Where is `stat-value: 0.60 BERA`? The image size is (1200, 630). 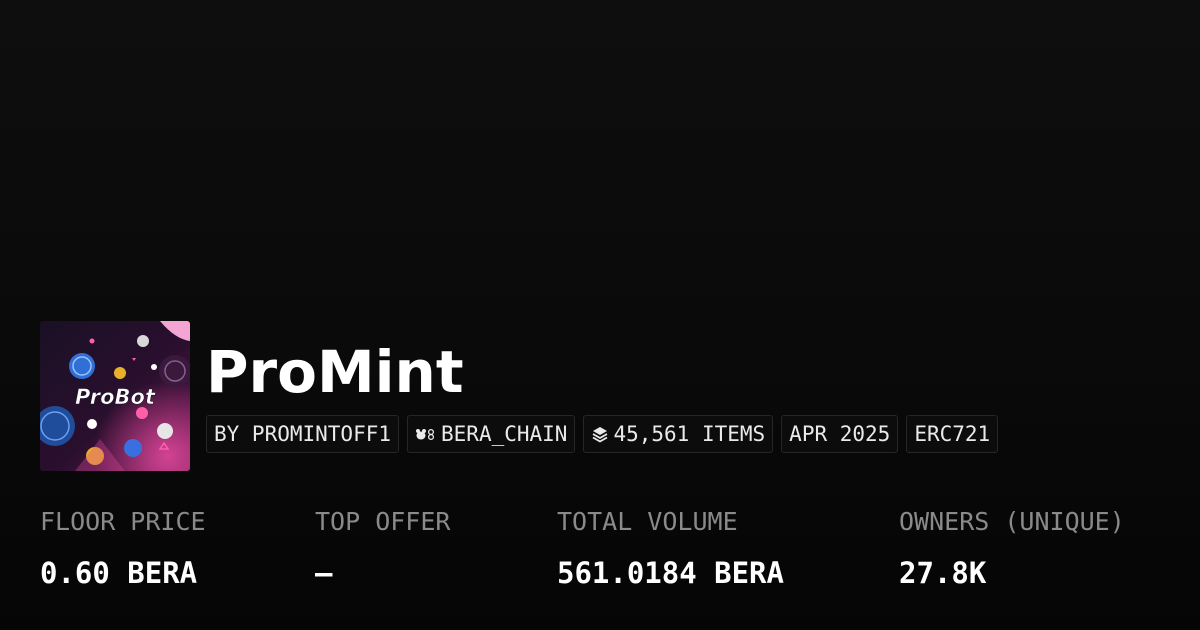
stat-value: 0.60 BERA is located at coordinates (119, 573).